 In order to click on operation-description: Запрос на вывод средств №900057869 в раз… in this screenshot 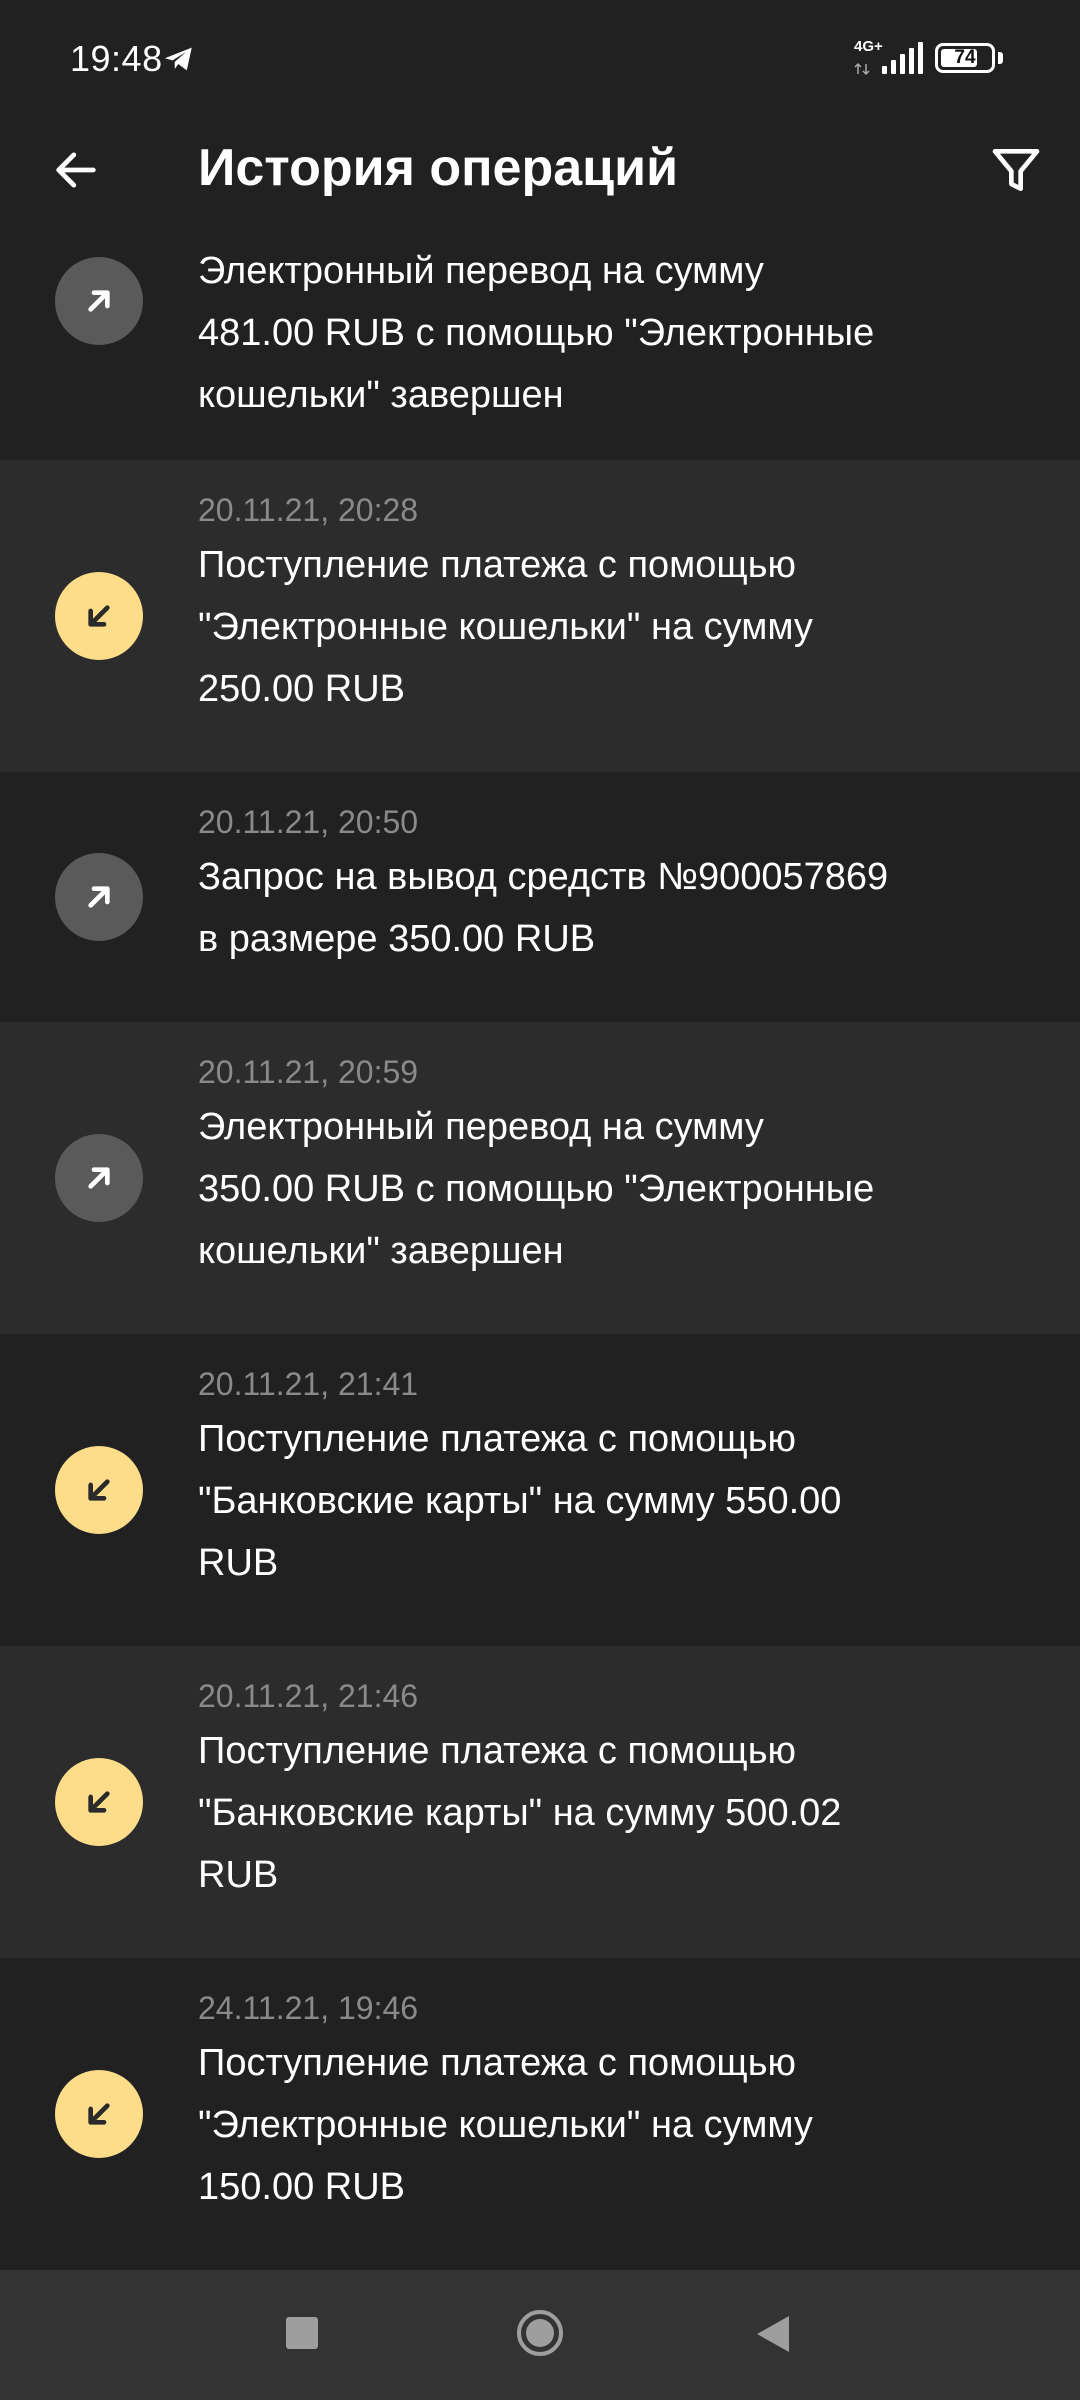, I will do `click(543, 908)`.